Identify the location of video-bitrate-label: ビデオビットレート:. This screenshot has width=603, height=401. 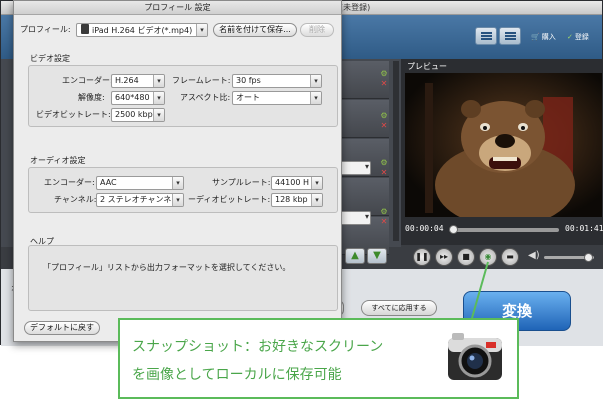
(73, 114).